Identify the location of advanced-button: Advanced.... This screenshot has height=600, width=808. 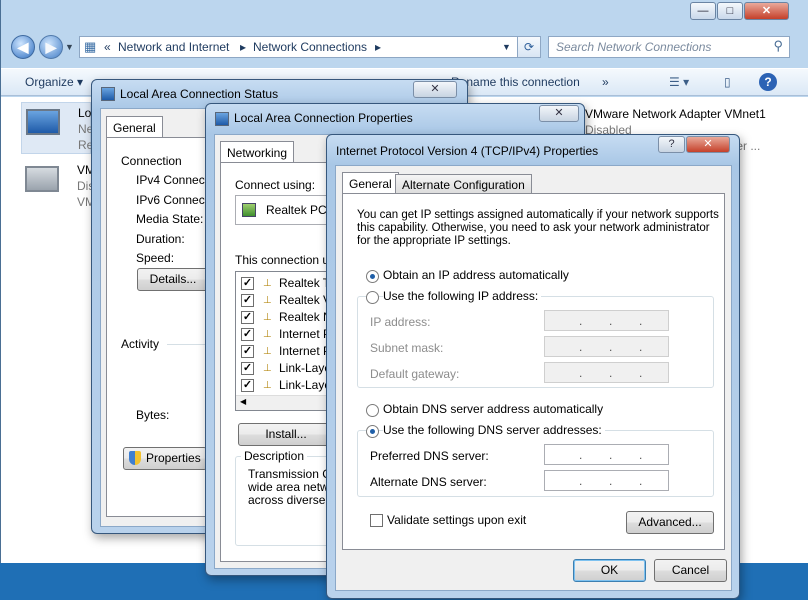
(670, 522).